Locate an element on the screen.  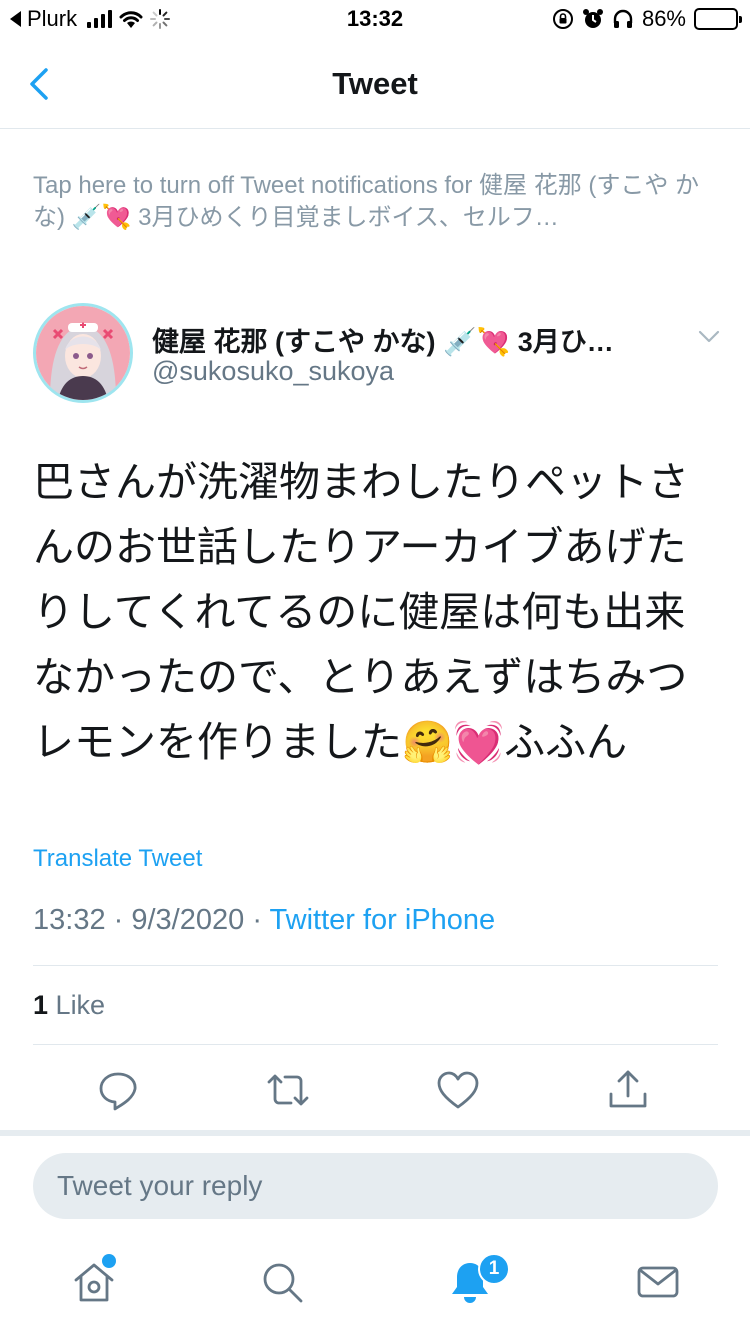
tweet-actions is located at coordinates (375, 1090).